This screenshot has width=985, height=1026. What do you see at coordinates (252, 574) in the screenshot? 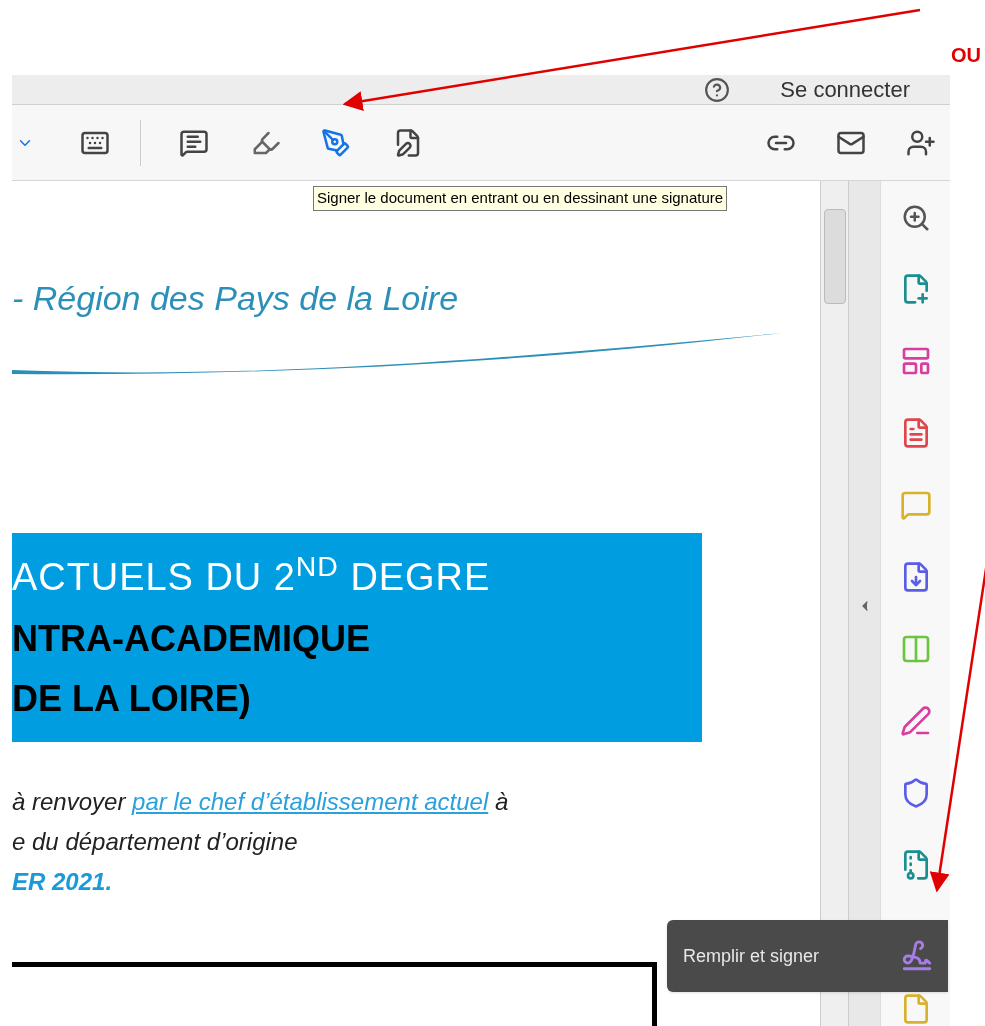
I see `banner-title: ACTUELS DU 2$^{ND}$ DEGRE` at bounding box center [252, 574].